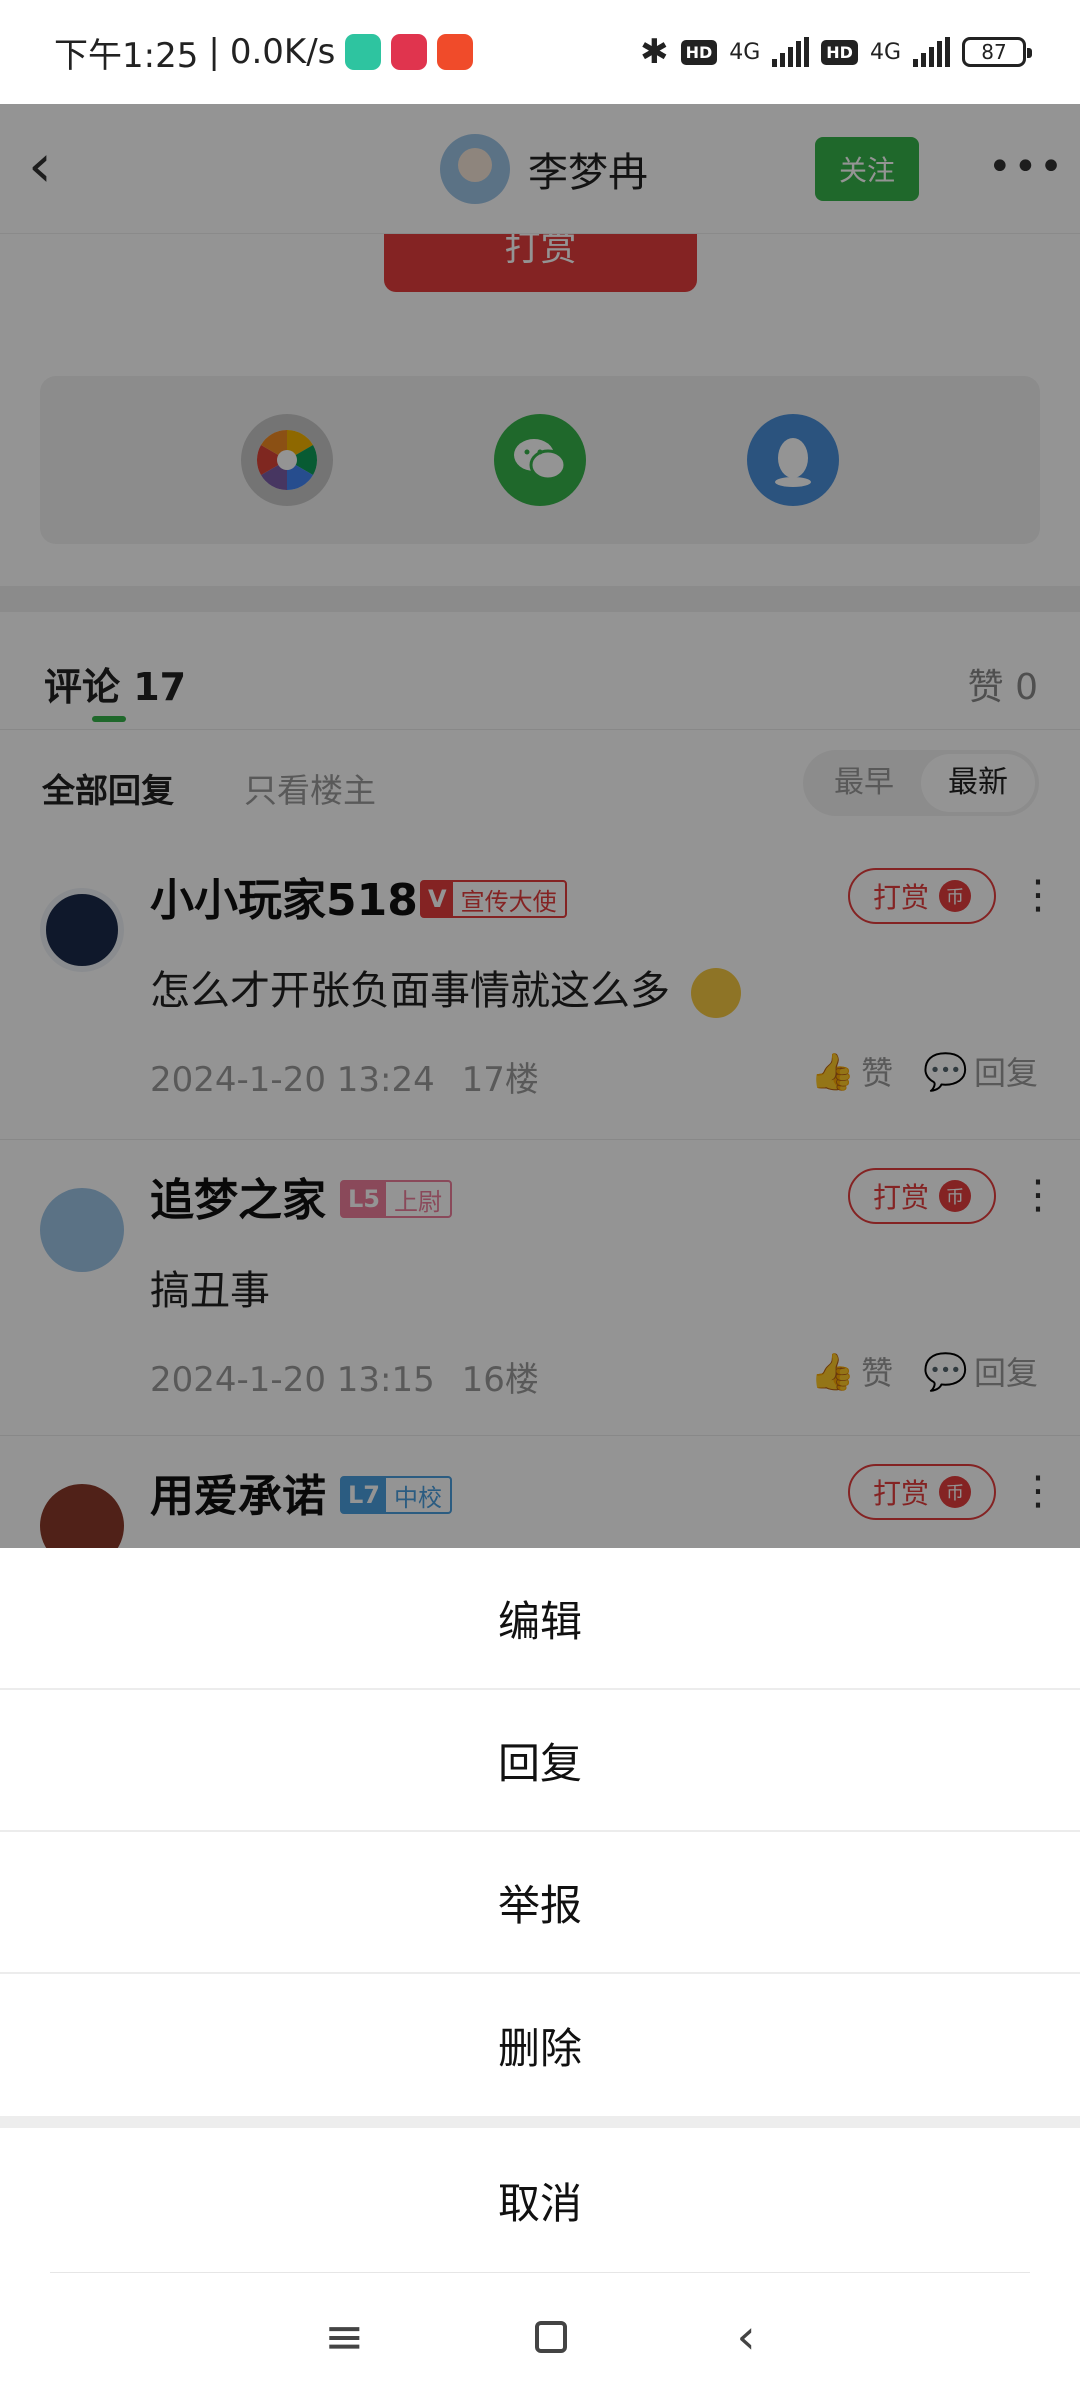 Image resolution: width=1080 pixels, height=2400 pixels. Describe the element at coordinates (540, 1761) in the screenshot. I see `reply-option: 回复` at that location.